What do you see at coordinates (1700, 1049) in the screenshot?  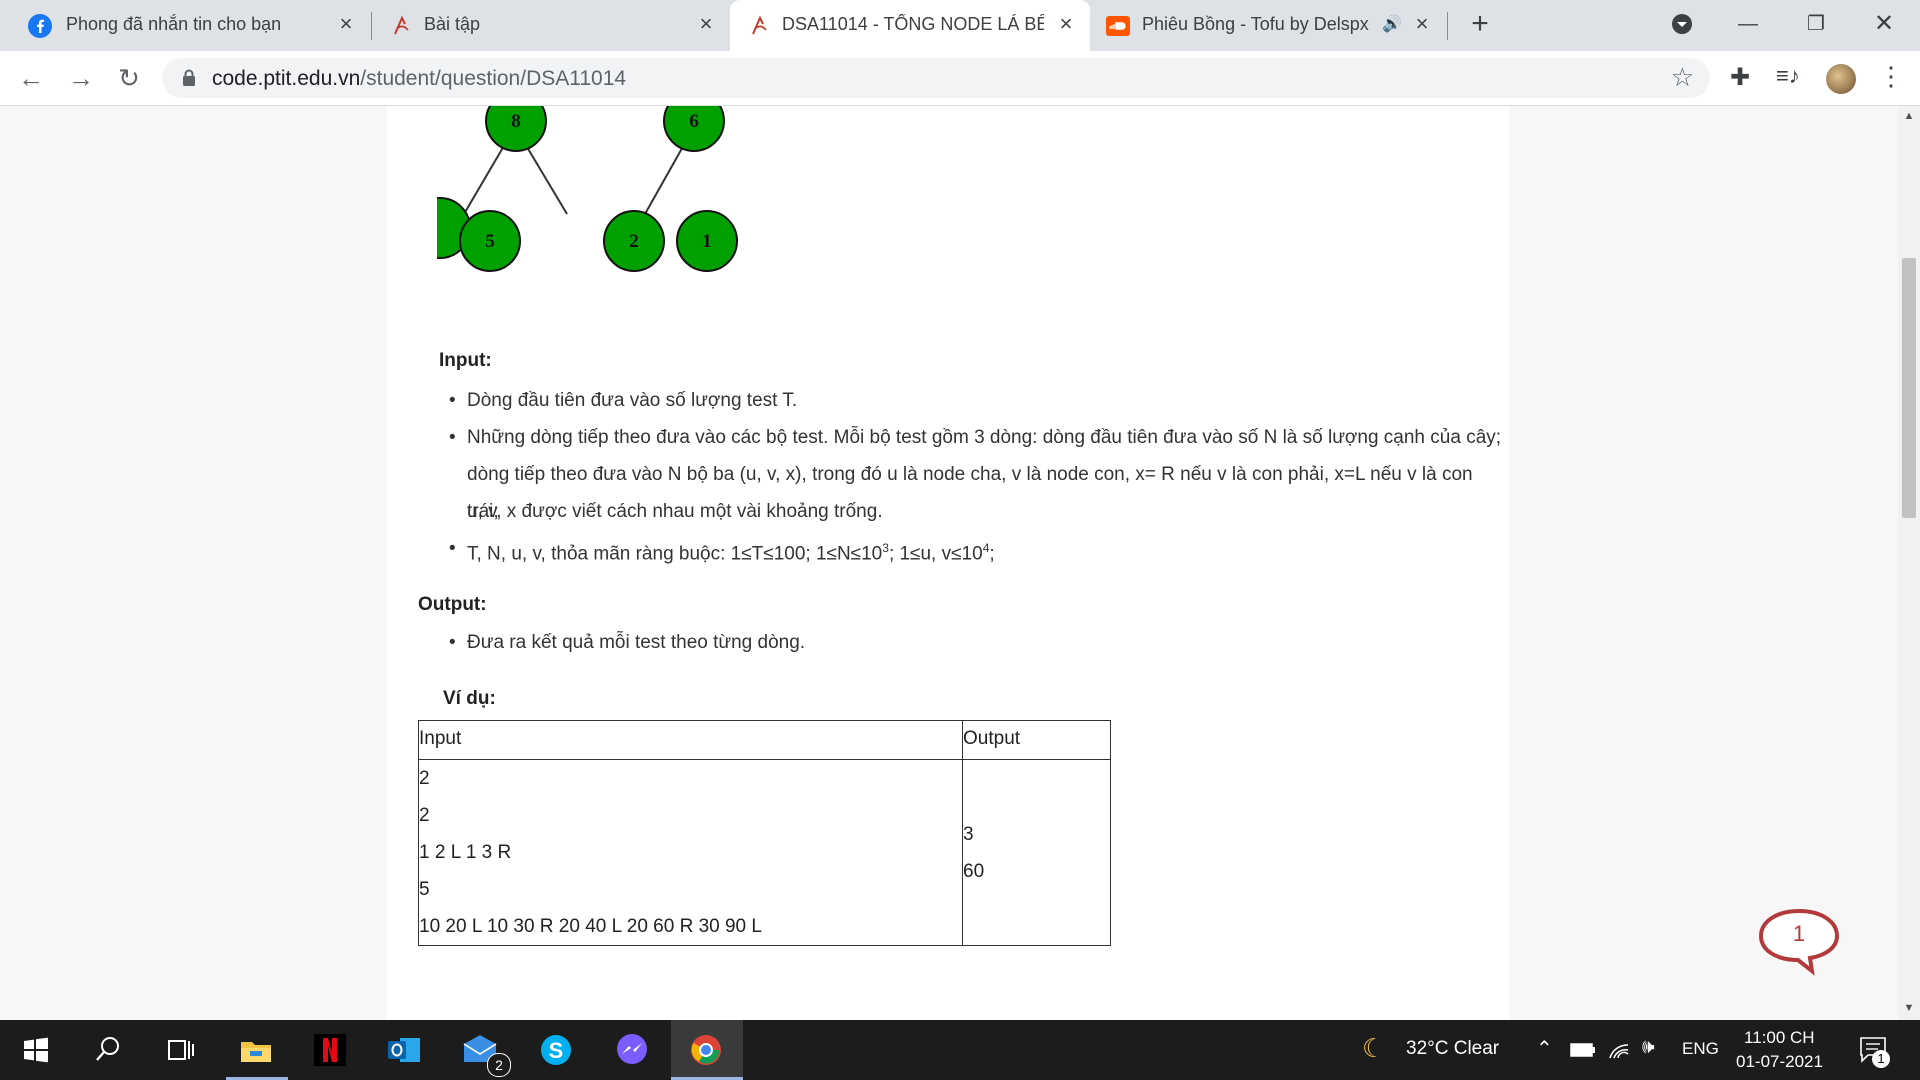 I see `language-indicator: ENG` at bounding box center [1700, 1049].